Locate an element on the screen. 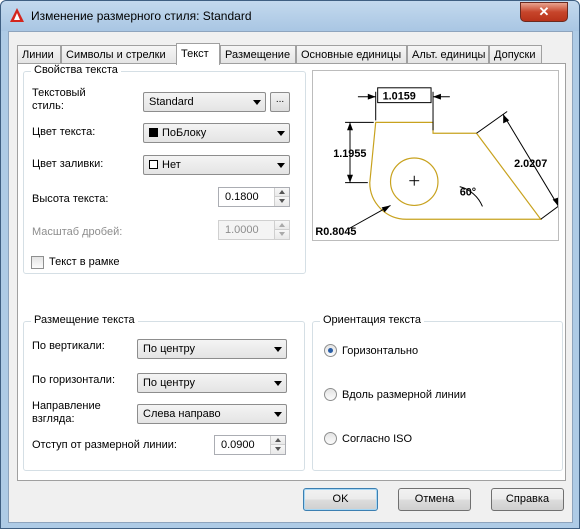 The height and width of the screenshot is (529, 580). view-direction-label: Направление взгляда: is located at coordinates (66, 412).